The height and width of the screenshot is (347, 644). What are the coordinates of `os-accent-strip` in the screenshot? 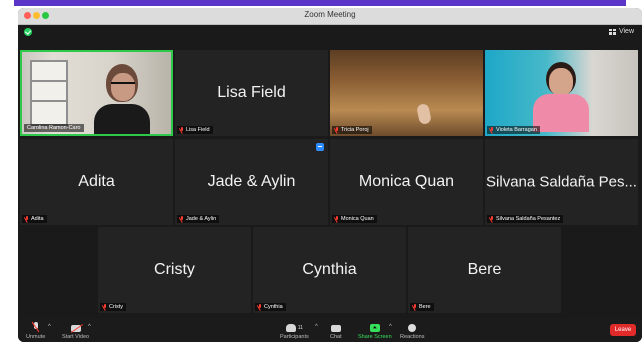 It's located at (320, 3).